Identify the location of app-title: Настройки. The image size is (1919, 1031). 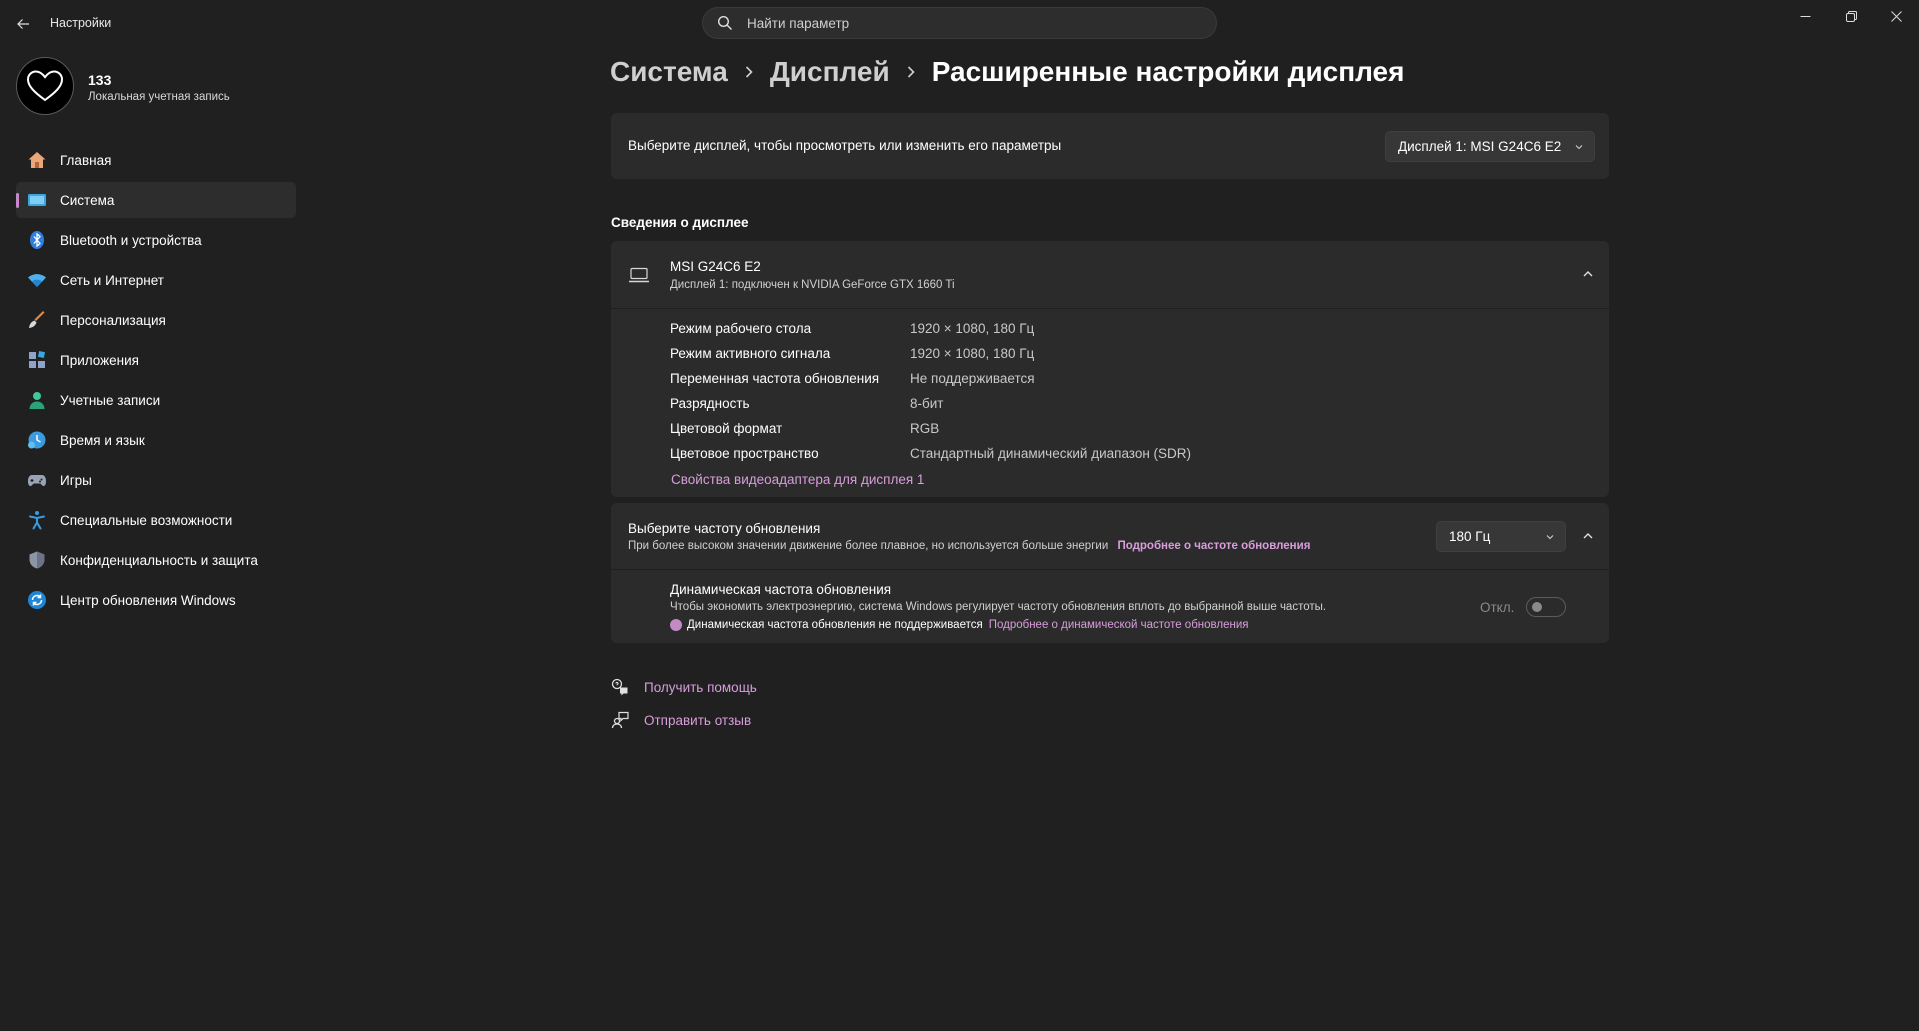
(81, 23).